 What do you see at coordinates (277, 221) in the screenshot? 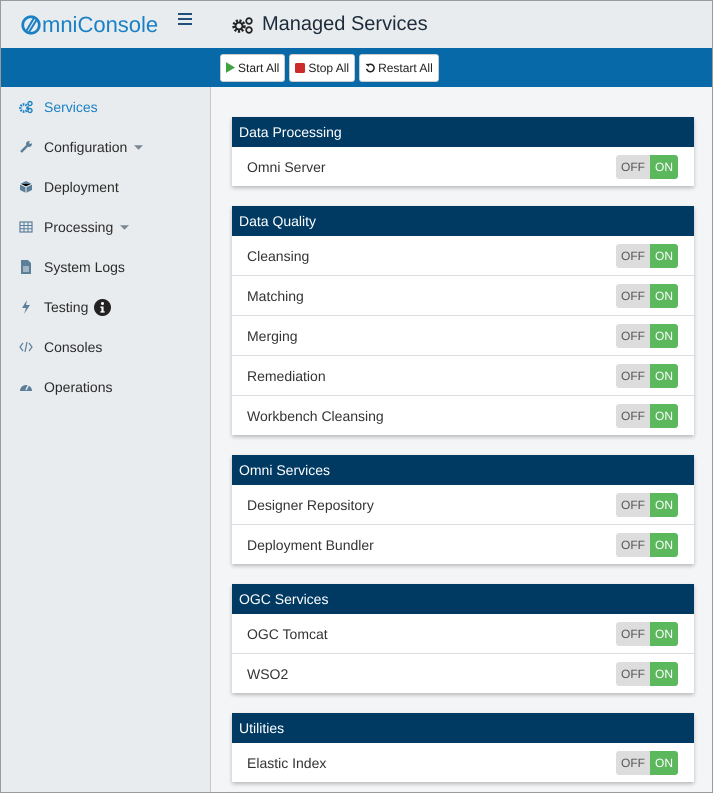
I see `group-title: Data Quality` at bounding box center [277, 221].